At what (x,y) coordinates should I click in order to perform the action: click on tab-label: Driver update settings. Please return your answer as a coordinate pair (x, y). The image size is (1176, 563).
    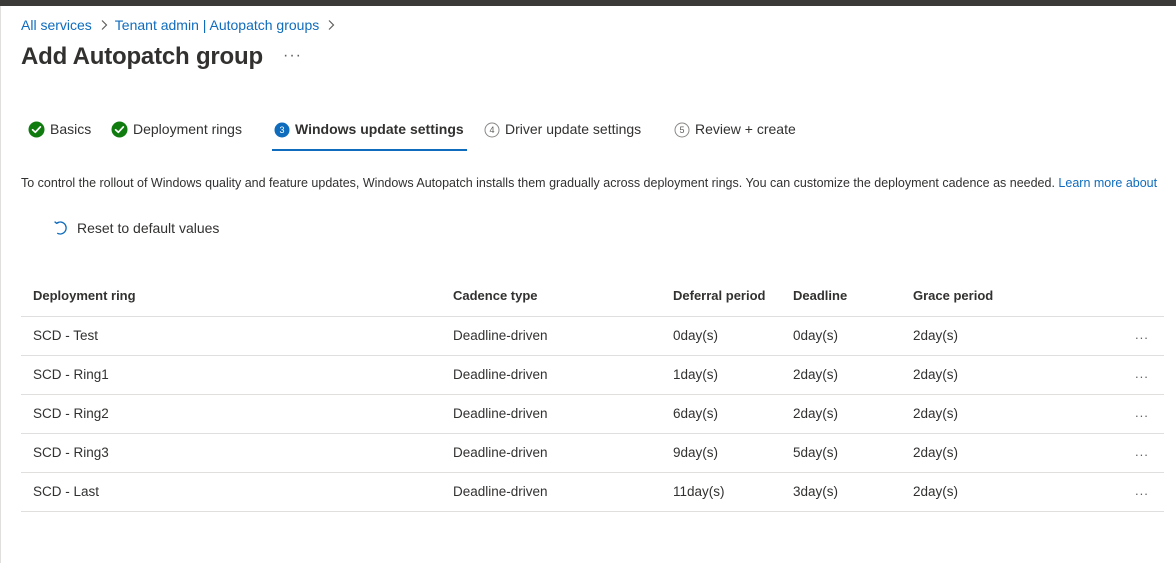
    Looking at the image, I should click on (573, 129).